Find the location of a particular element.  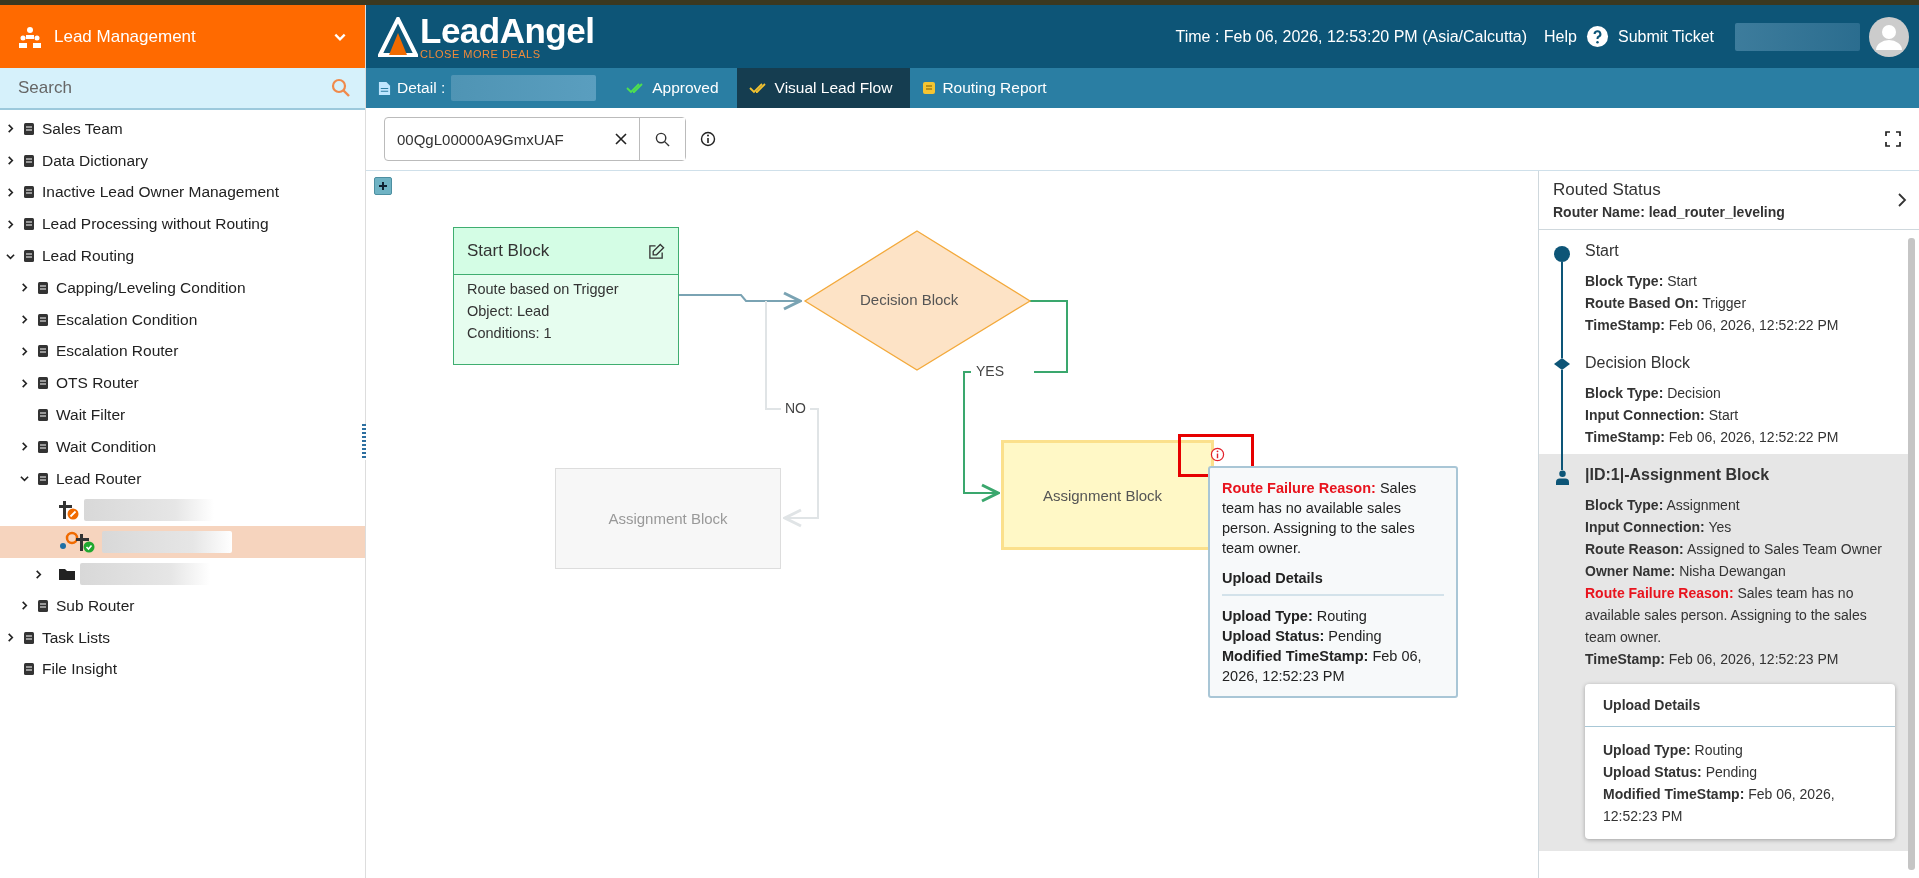

tree-item: File Insight is located at coordinates (182, 669).